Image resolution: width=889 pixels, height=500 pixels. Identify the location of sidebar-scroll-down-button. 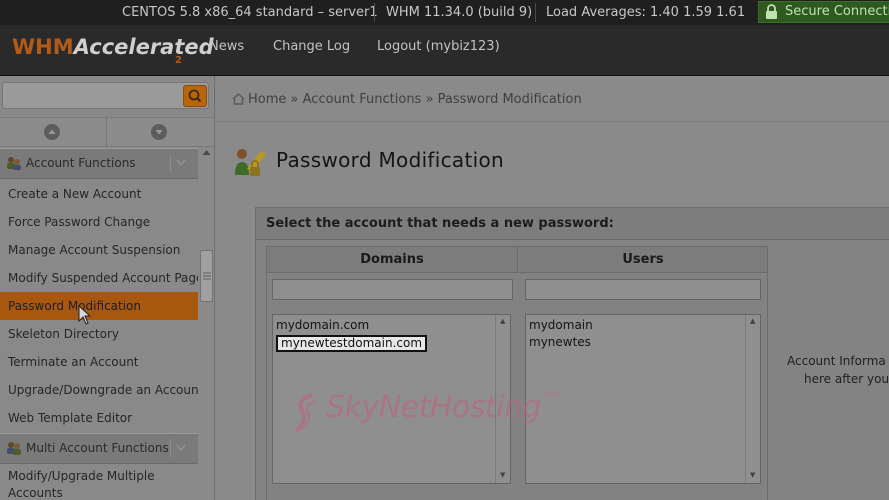
(160, 132).